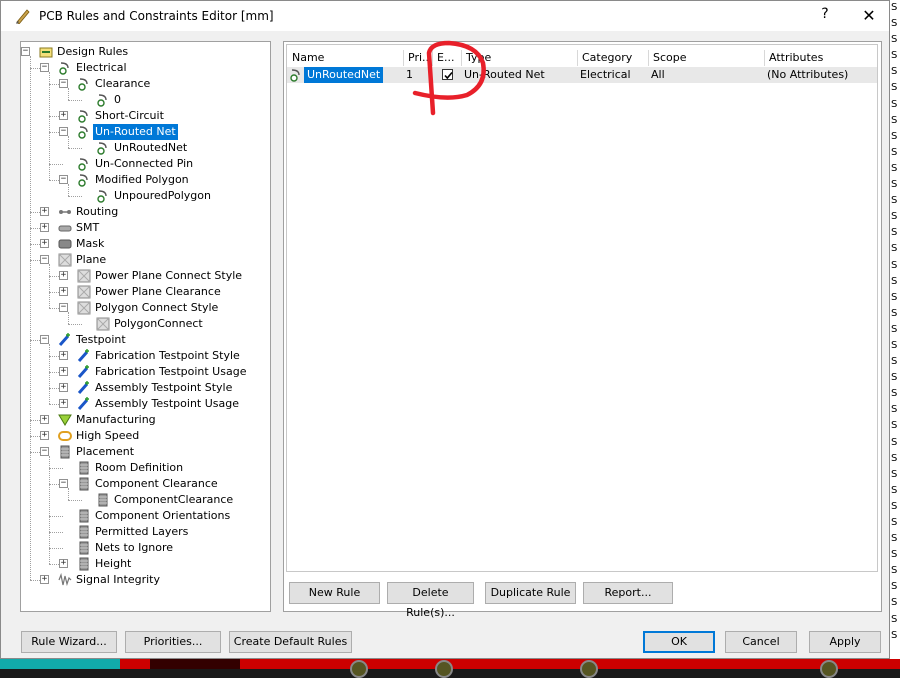 Image resolution: width=900 pixels, height=678 pixels. What do you see at coordinates (145, 468) in the screenshot?
I see `tree-item: Room Definition` at bounding box center [145, 468].